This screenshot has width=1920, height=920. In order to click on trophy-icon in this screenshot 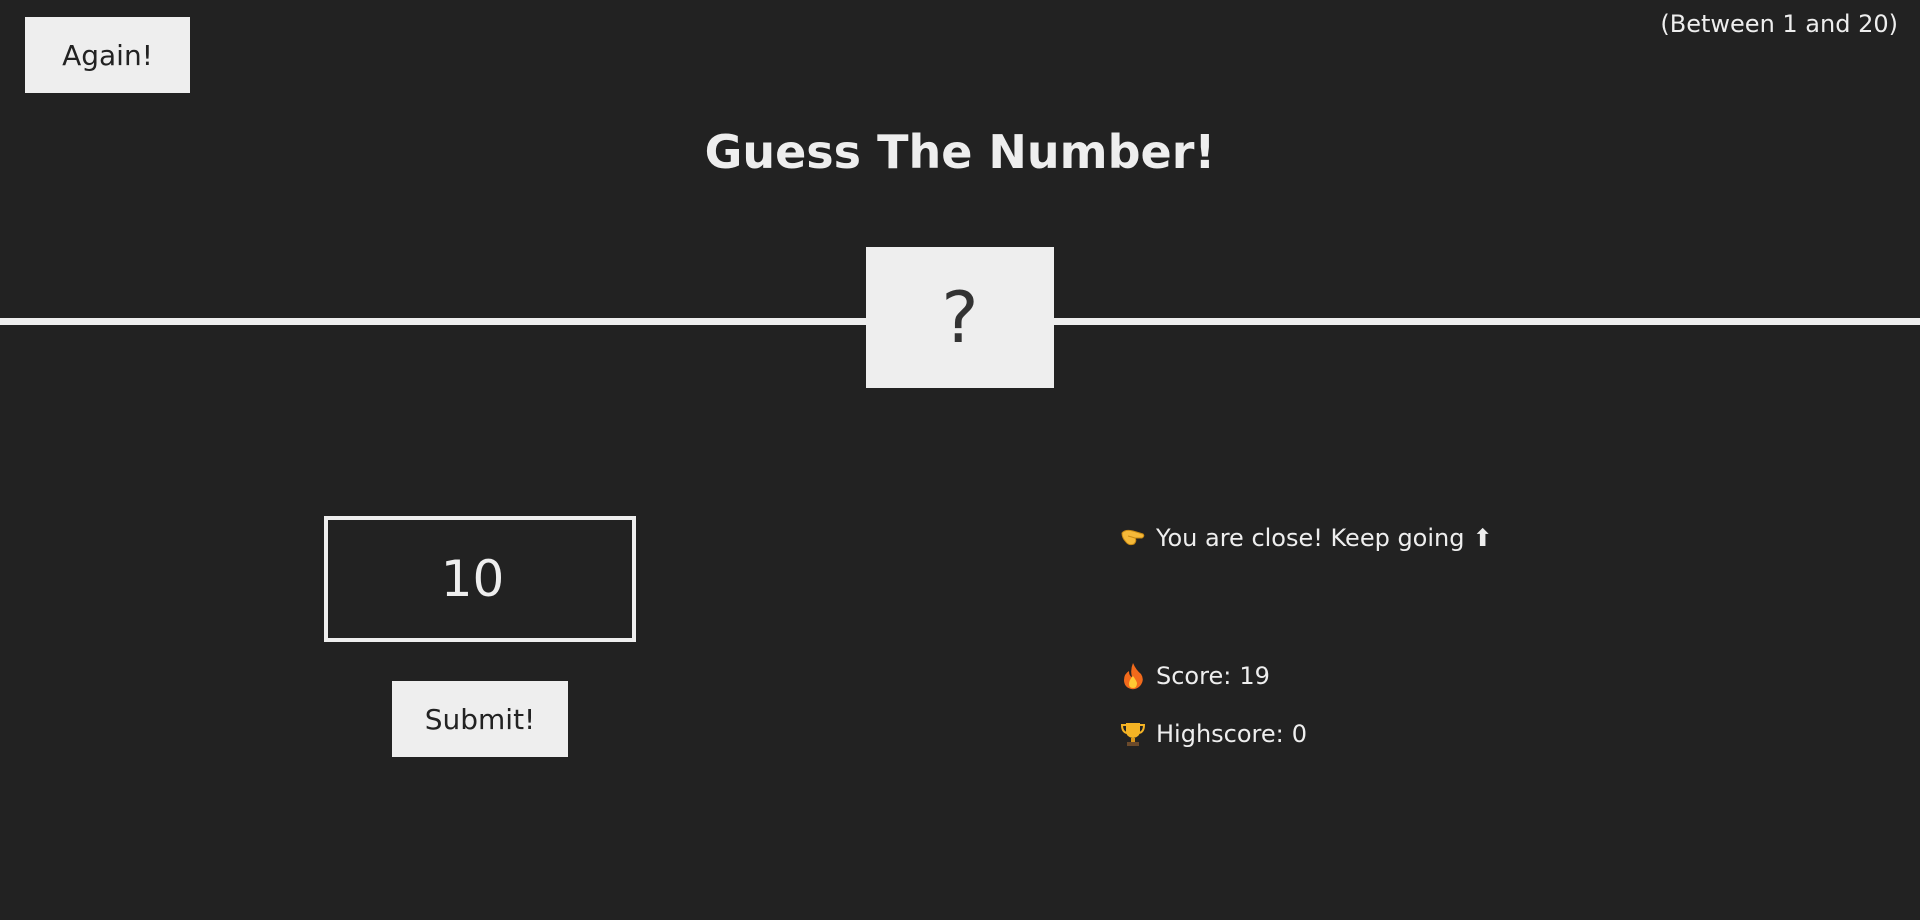, I will do `click(1133, 734)`.